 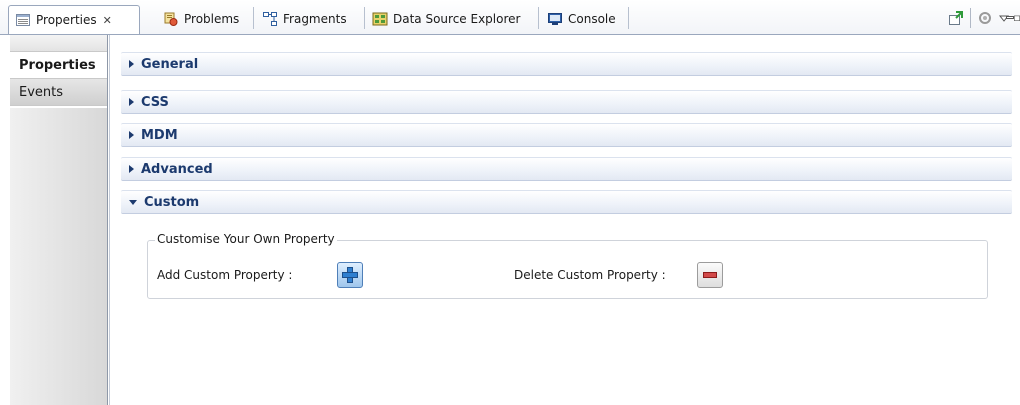 I want to click on delete-custom-property-button, so click(x=710, y=275).